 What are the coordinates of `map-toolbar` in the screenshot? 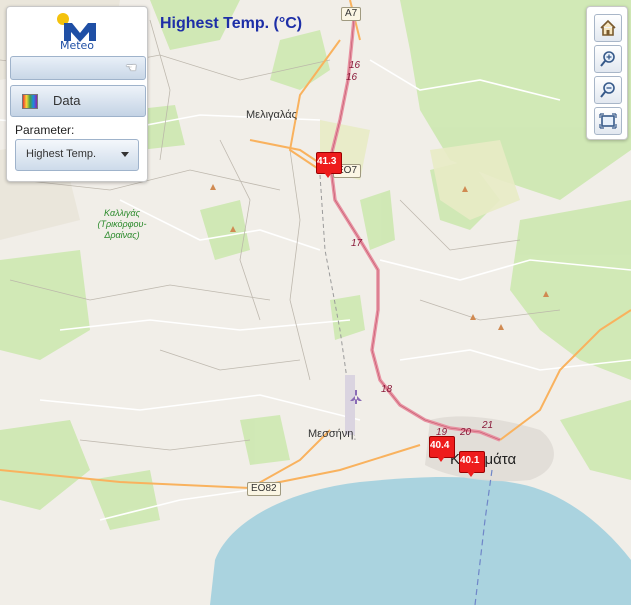 It's located at (607, 73).